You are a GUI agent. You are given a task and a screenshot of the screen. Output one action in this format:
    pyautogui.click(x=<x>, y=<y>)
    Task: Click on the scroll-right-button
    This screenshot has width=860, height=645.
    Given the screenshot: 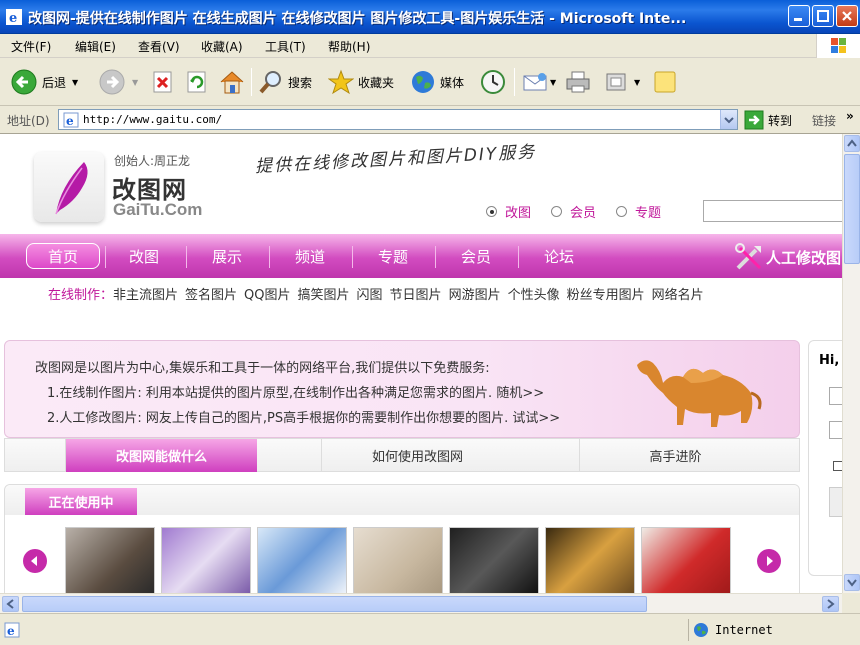 What is the action you would take?
    pyautogui.click(x=830, y=604)
    